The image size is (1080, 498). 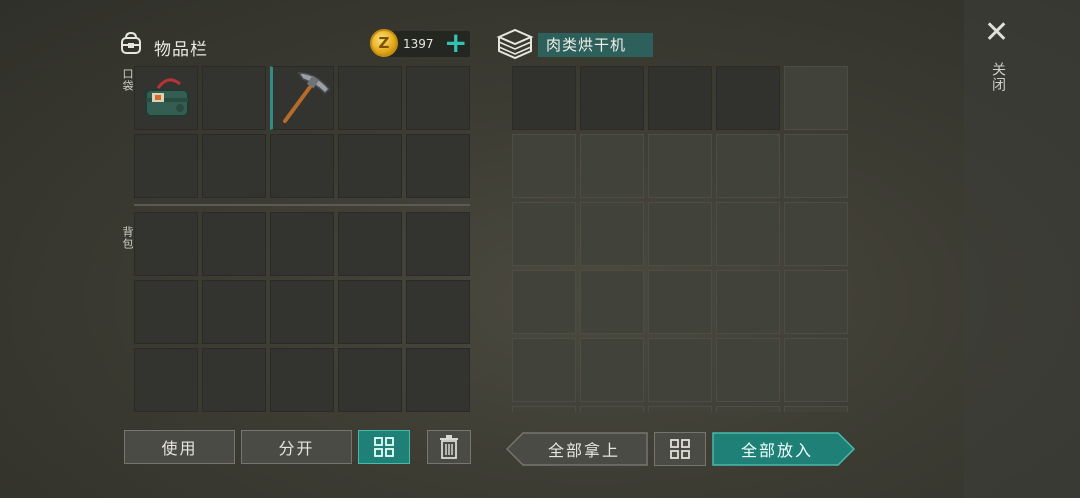 I want to click on backpack-icon, so click(x=131, y=45).